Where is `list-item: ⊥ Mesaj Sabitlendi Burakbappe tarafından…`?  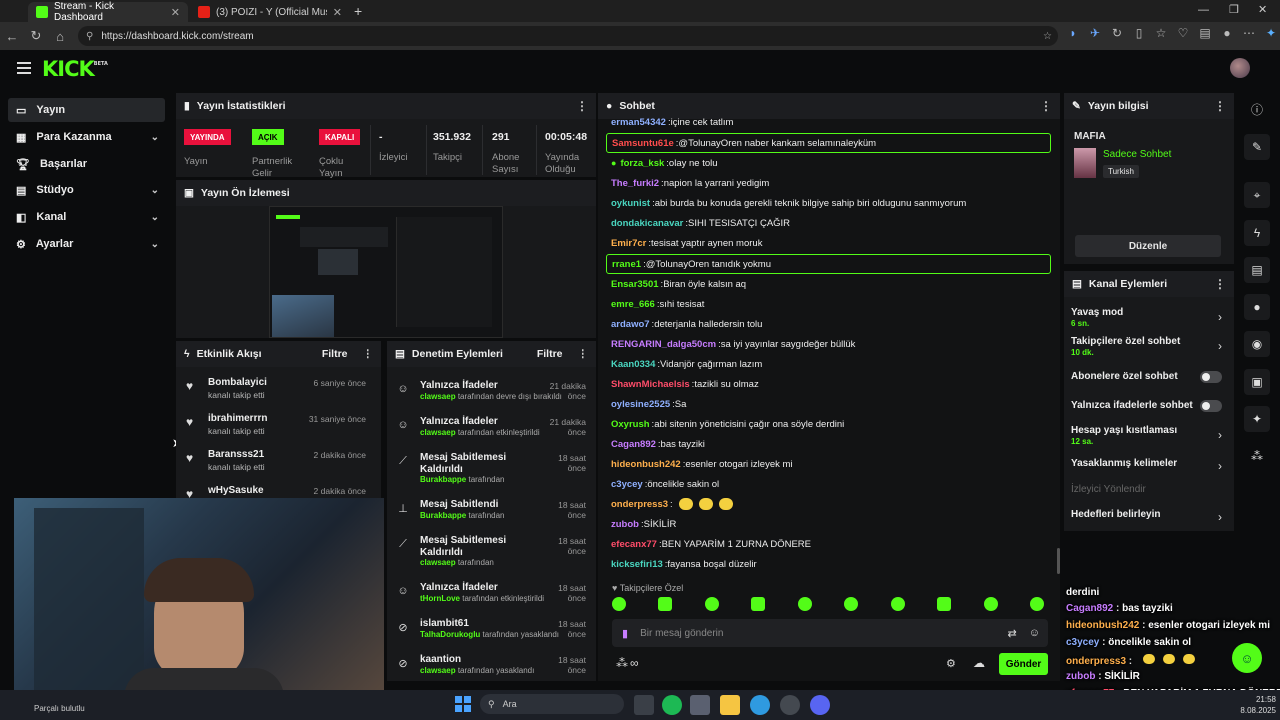 list-item: ⊥ Mesaj Sabitlendi Burakbappe tarafından… is located at coordinates (491, 512).